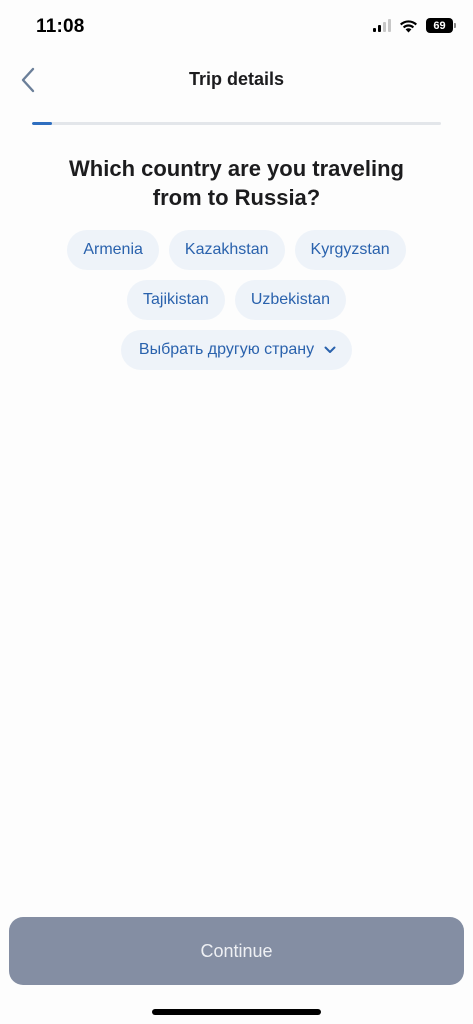  Describe the element at coordinates (290, 300) in the screenshot. I see `country-chip-uzbekistan: Uzbekistan` at that location.